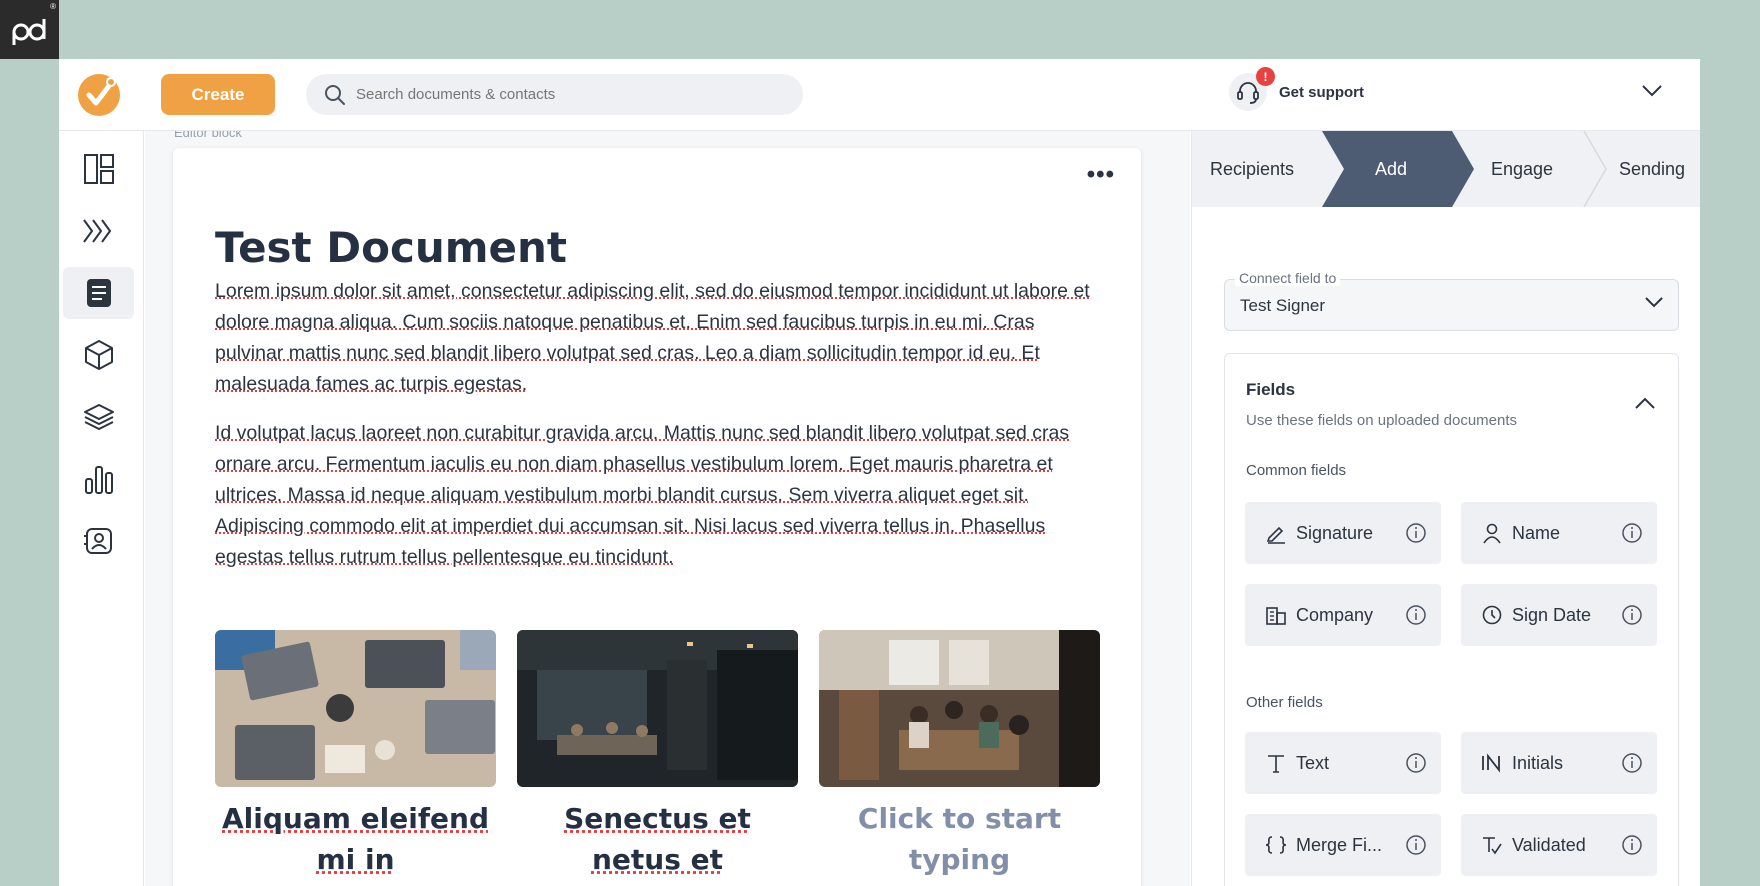  Describe the element at coordinates (1538, 762) in the screenshot. I see `field-label: Initials` at that location.